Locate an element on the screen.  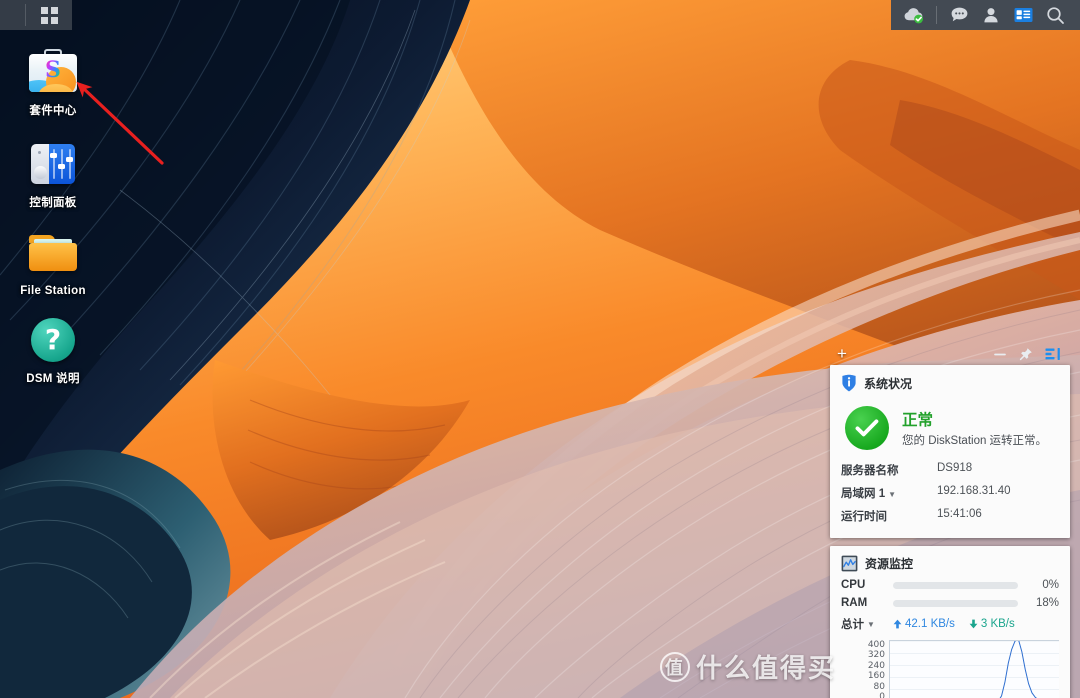
cpu-value: 0% is located at coordinates (1050, 585).